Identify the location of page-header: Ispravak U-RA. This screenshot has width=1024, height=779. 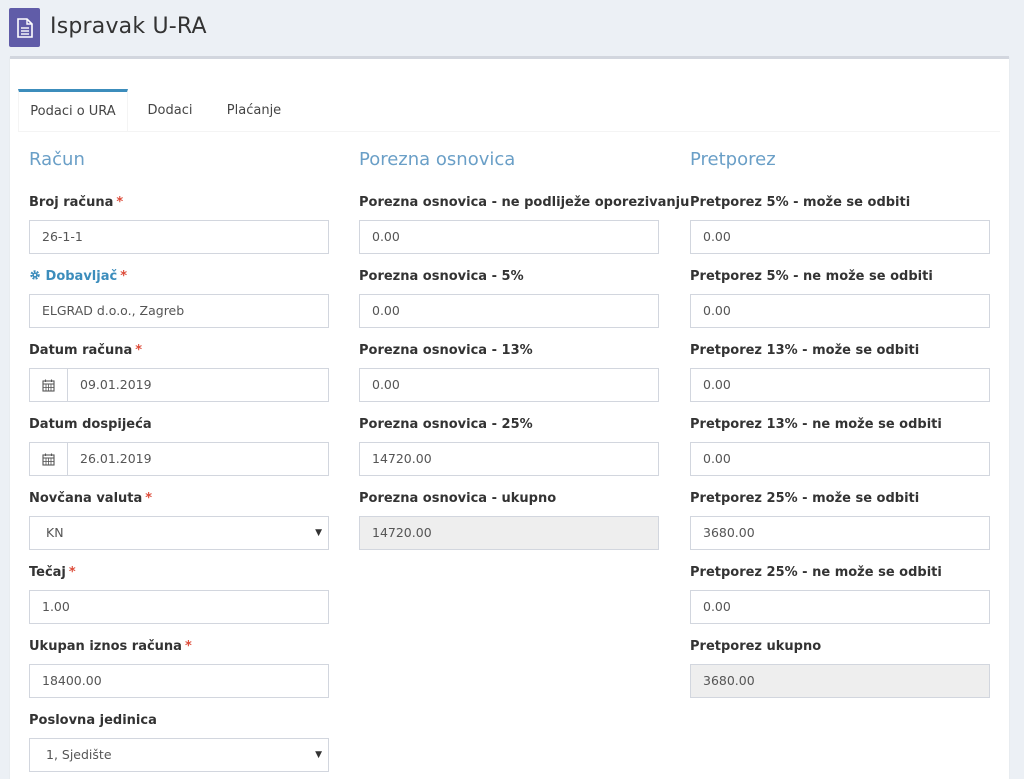
(512, 28).